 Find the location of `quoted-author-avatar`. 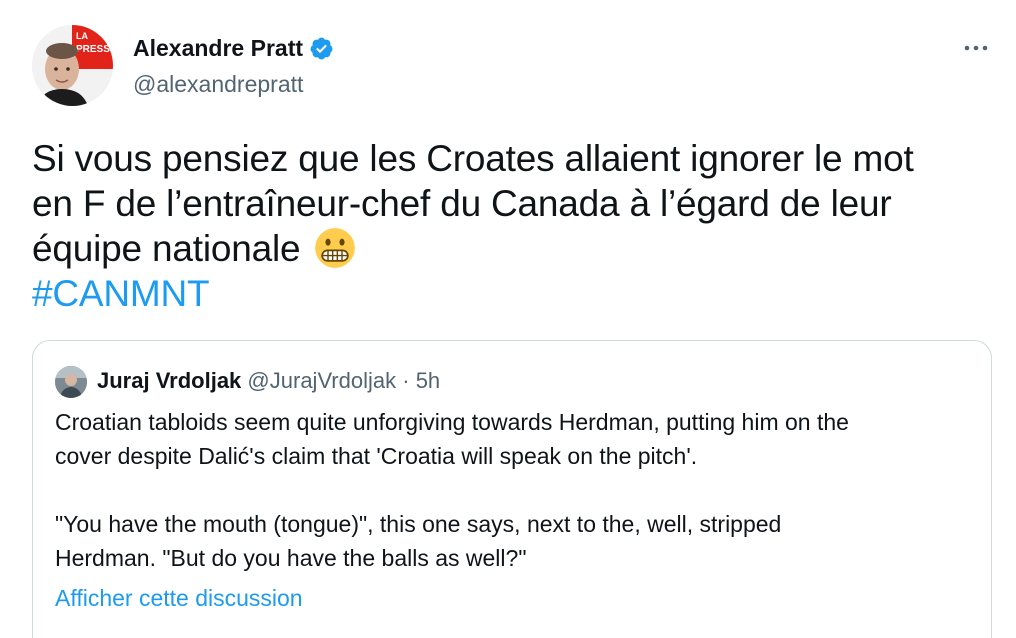

quoted-author-avatar is located at coordinates (71, 382).